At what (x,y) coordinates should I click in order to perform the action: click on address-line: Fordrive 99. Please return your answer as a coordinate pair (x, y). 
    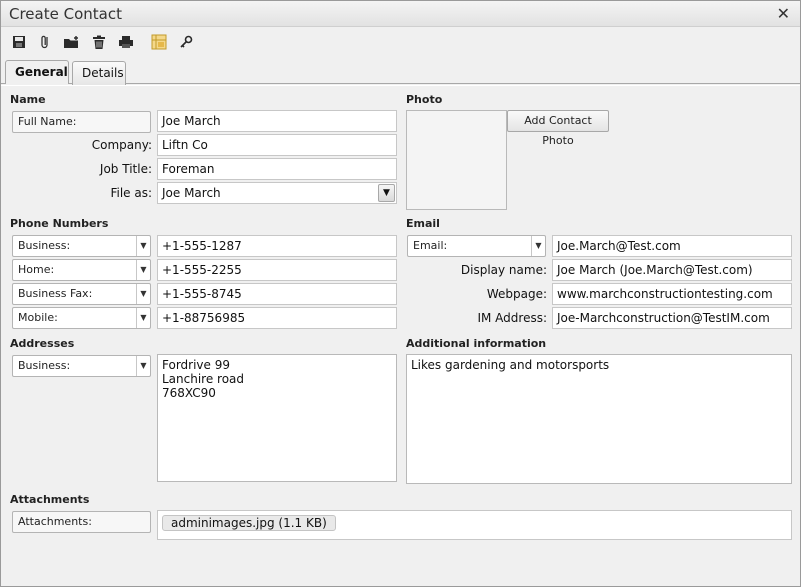
    Looking at the image, I should click on (196, 365).